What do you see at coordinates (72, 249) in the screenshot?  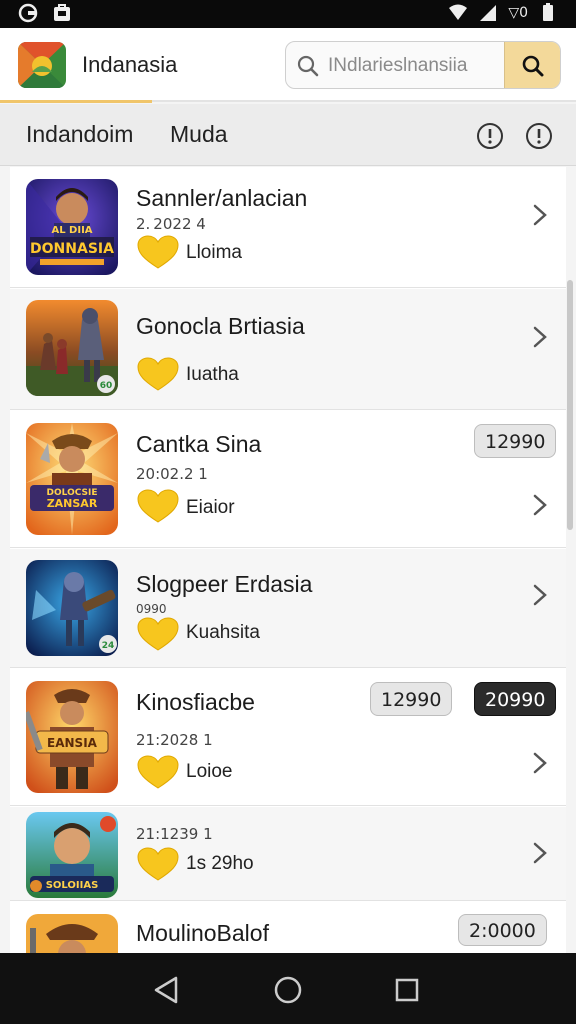 I see `thumb-banner-text: DONNASIA` at bounding box center [72, 249].